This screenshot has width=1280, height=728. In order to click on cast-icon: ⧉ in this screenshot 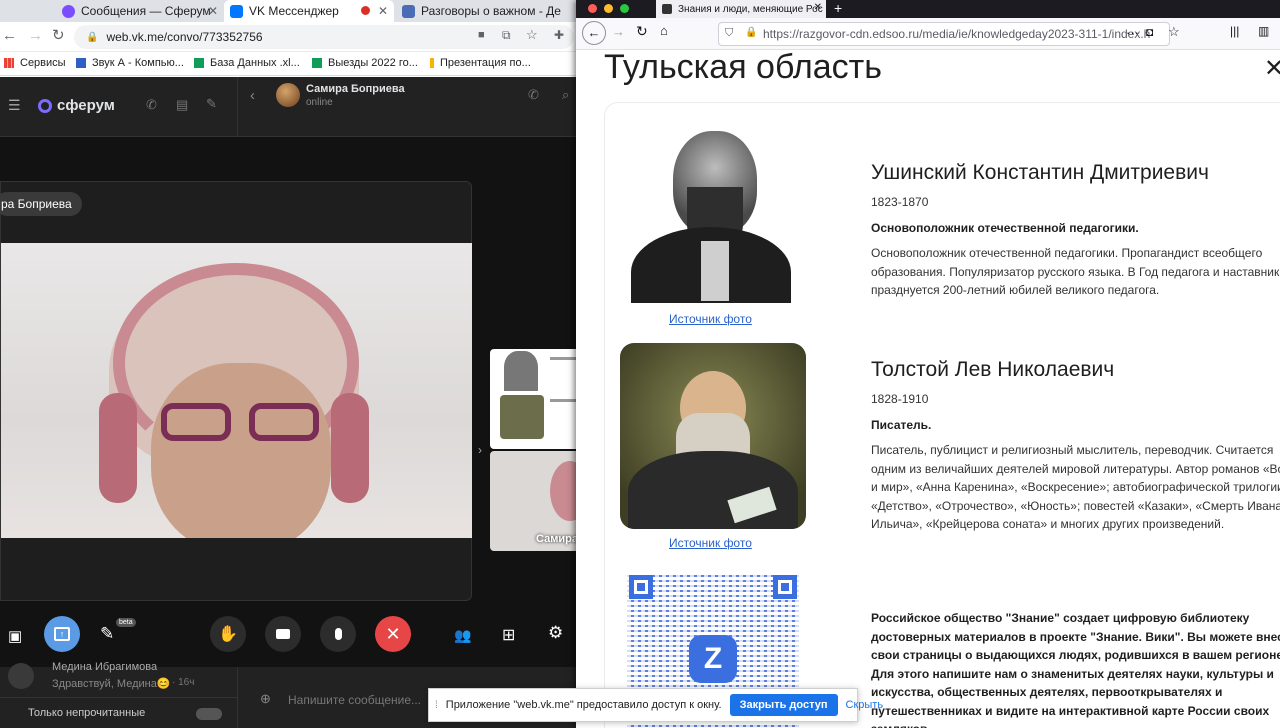, I will do `click(506, 35)`.